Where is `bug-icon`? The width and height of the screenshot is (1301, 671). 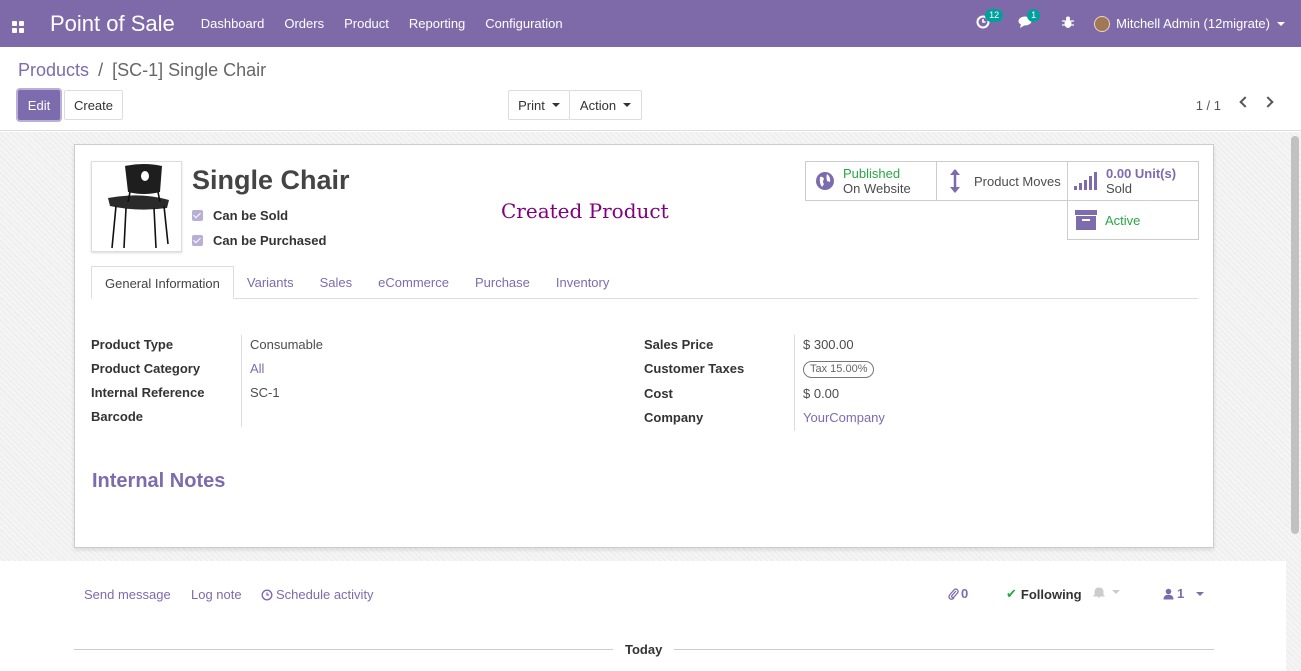
bug-icon is located at coordinates (1068, 22).